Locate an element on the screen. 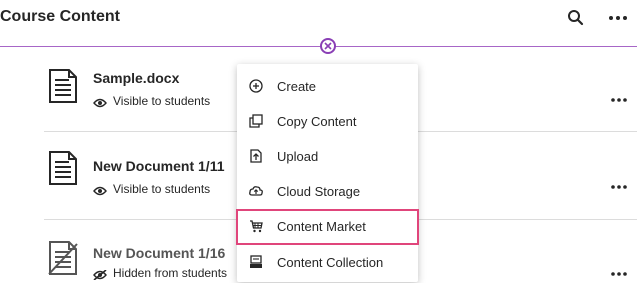 This screenshot has height=283, width=637. menu-item-label: Create is located at coordinates (297, 86).